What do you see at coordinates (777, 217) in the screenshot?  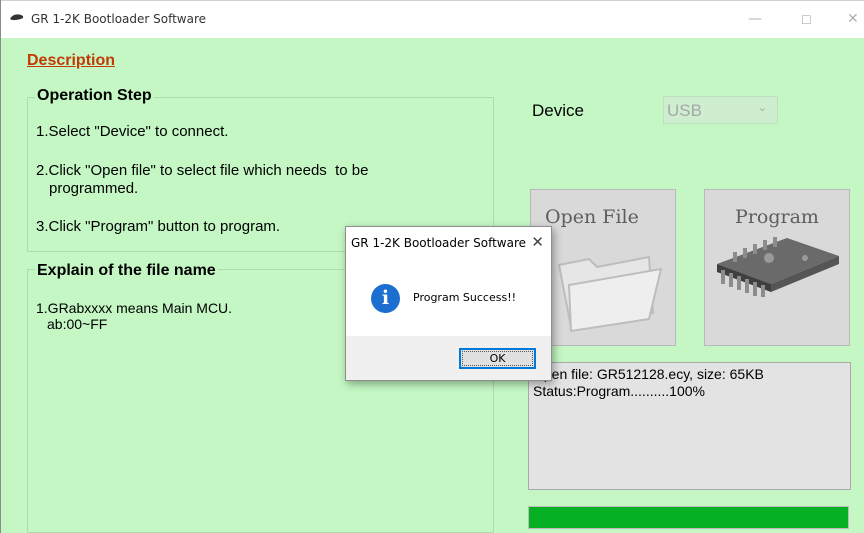 I see `program-label: Program` at bounding box center [777, 217].